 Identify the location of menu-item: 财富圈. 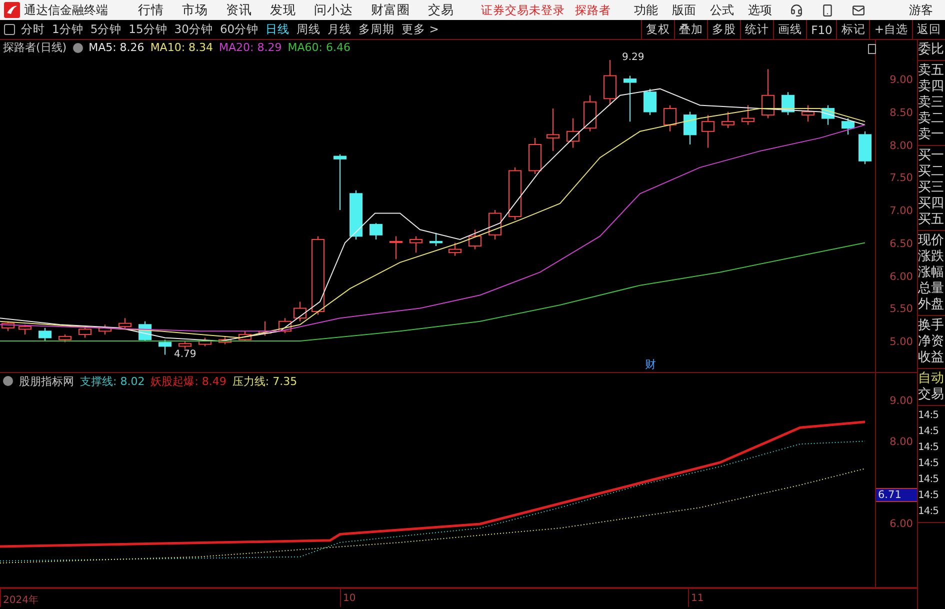
(390, 10).